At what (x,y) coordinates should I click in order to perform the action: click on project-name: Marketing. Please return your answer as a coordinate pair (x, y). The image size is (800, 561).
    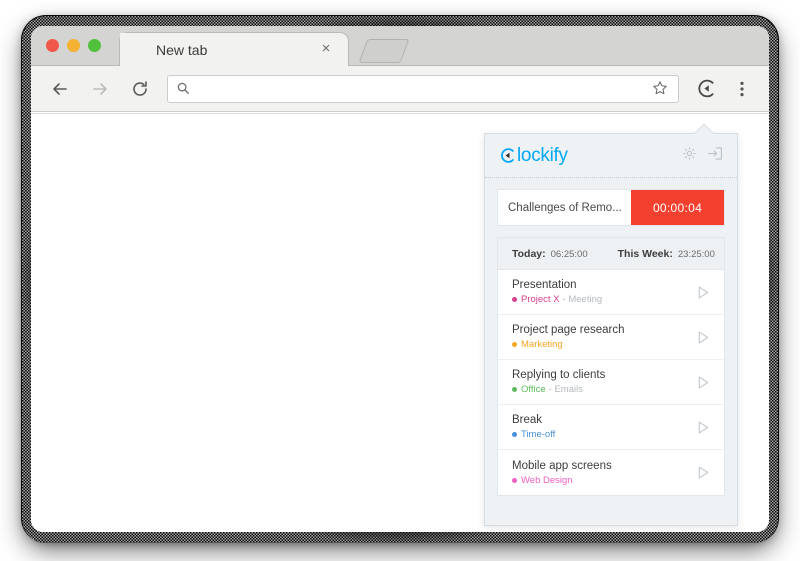
    Looking at the image, I should click on (542, 344).